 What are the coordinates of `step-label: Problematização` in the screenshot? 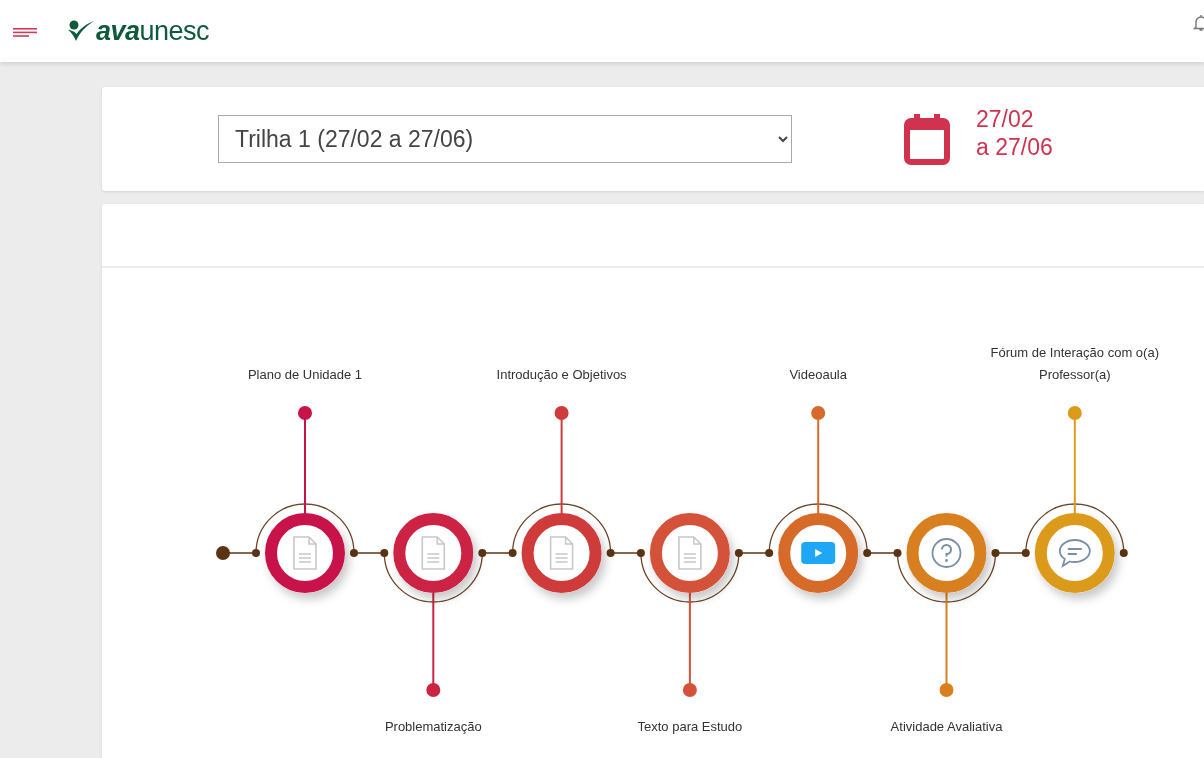 It's located at (433, 727).